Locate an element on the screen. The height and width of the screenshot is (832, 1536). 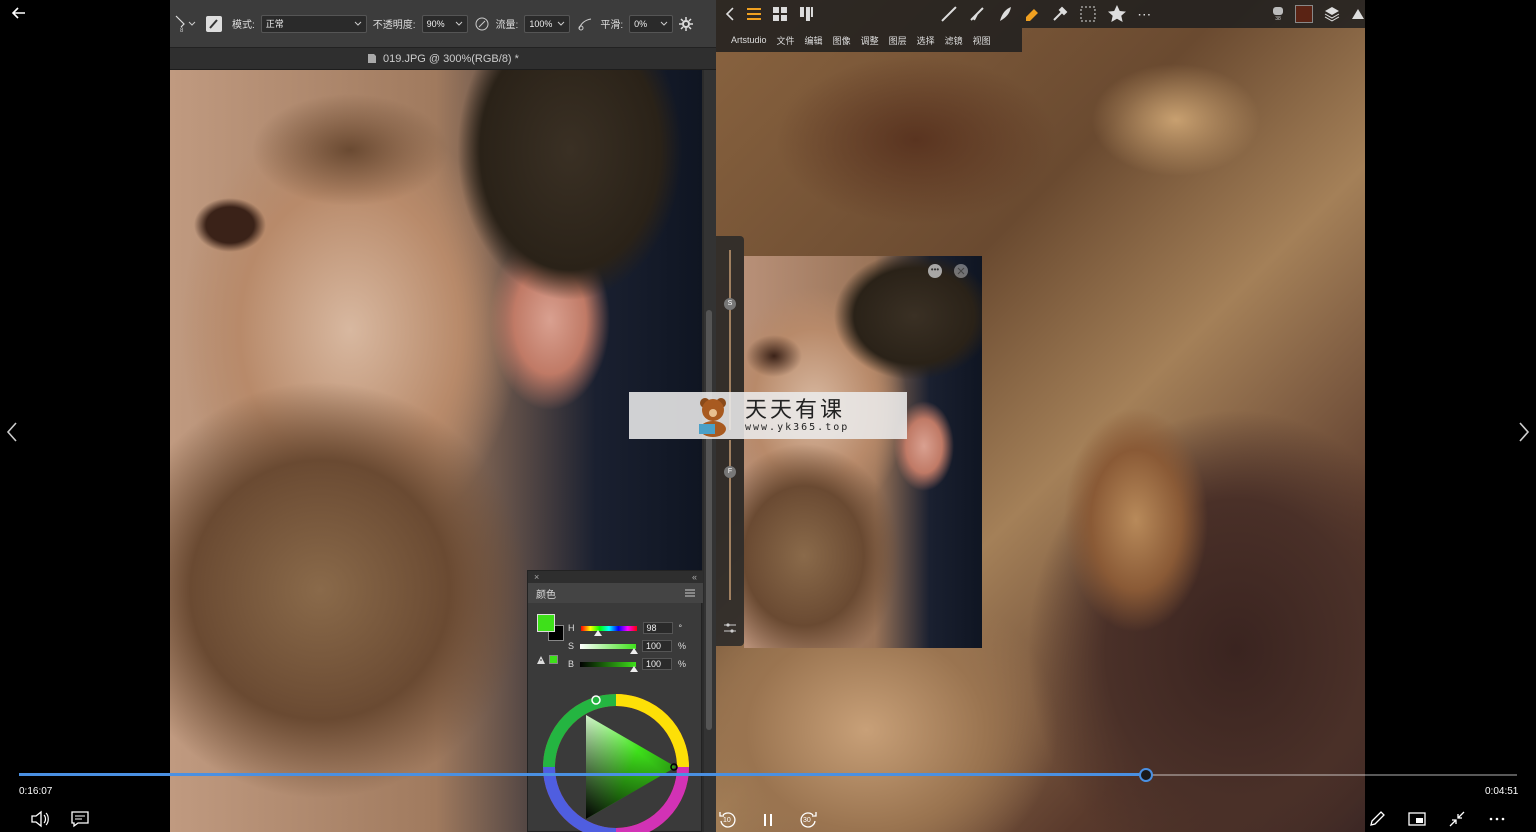
flow-field: 100% is located at coordinates (547, 23).